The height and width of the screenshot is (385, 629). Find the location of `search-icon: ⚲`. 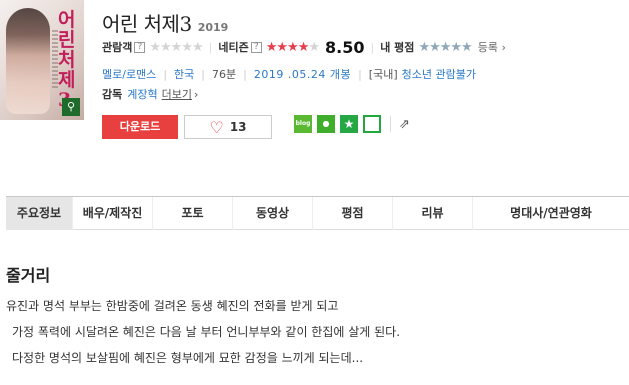

search-icon: ⚲ is located at coordinates (71, 107).